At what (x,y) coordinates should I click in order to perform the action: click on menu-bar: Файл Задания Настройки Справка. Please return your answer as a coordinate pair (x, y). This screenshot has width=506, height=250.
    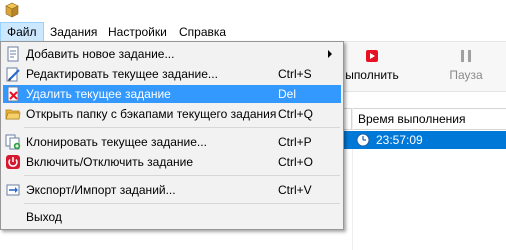
    Looking at the image, I should click on (253, 32).